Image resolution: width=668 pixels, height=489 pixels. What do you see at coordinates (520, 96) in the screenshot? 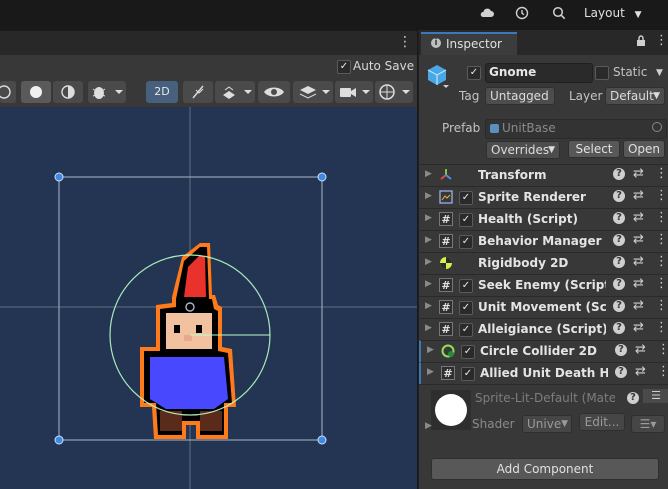
I see `tag-dropdown: Untagged` at bounding box center [520, 96].